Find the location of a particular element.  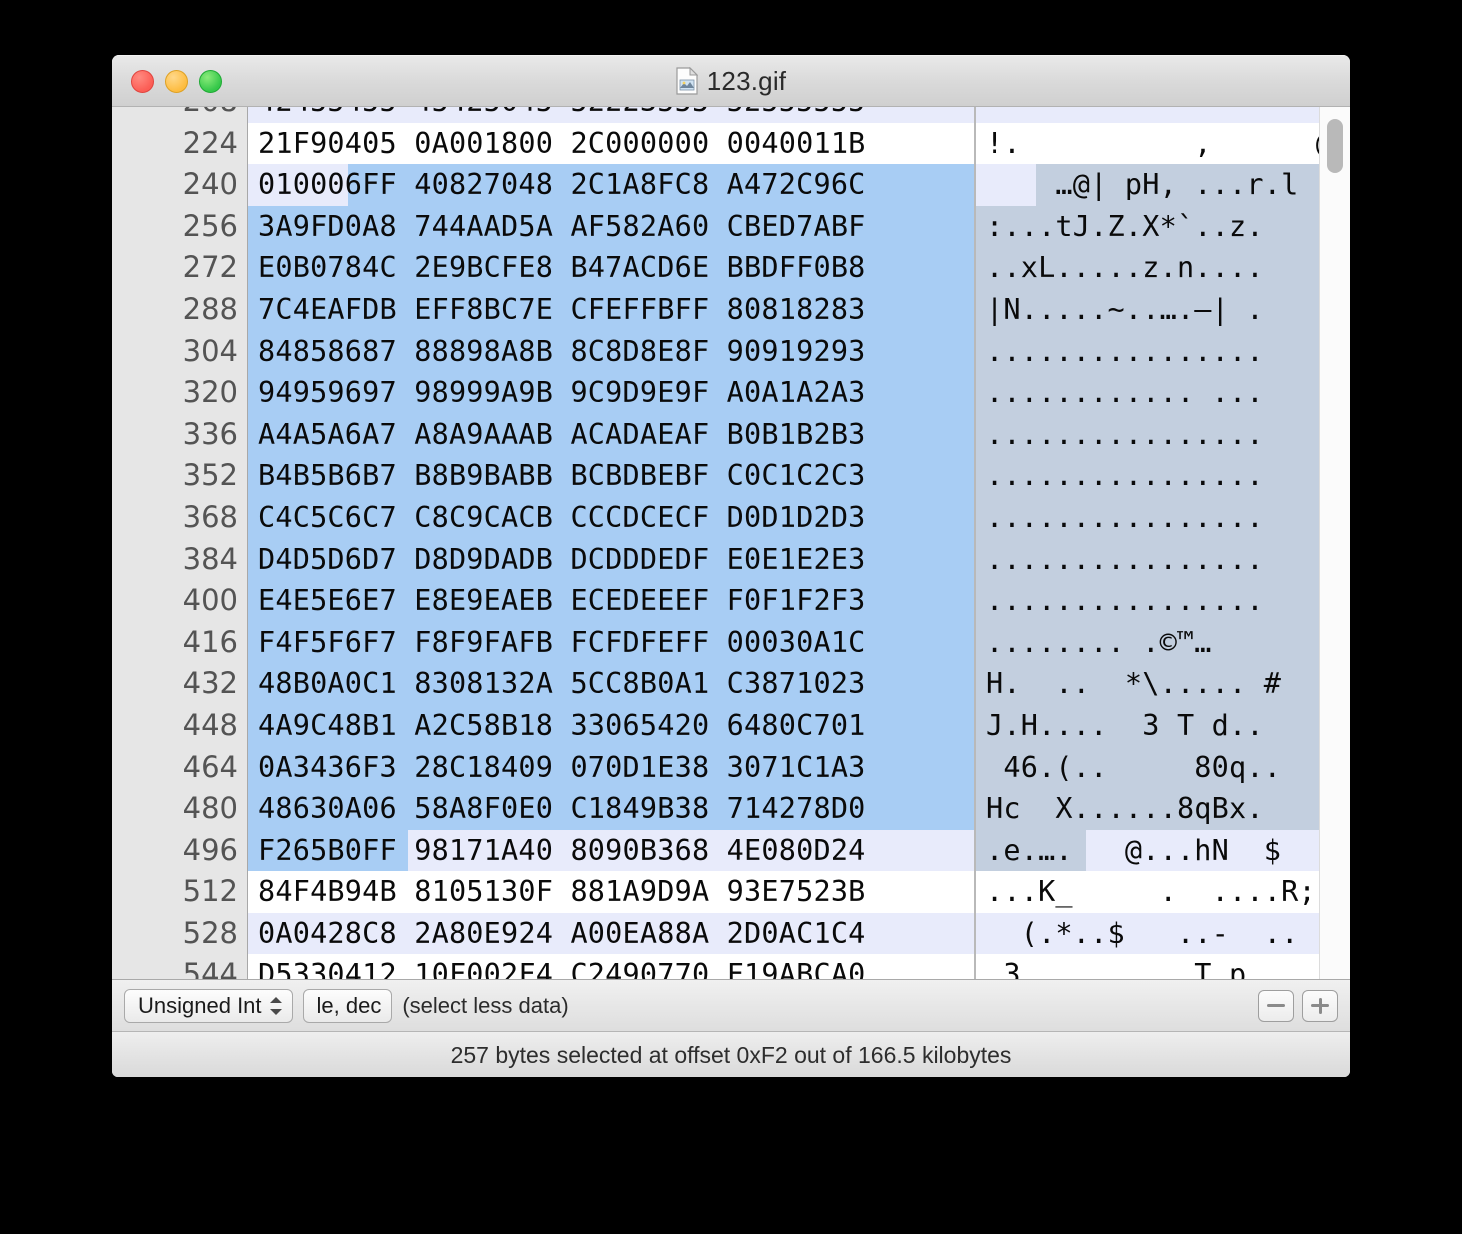

hex-row-text: D4D5D6D7 D8D9DADB DCDDDEDF E0E1E2E3 is located at coordinates (562, 559).